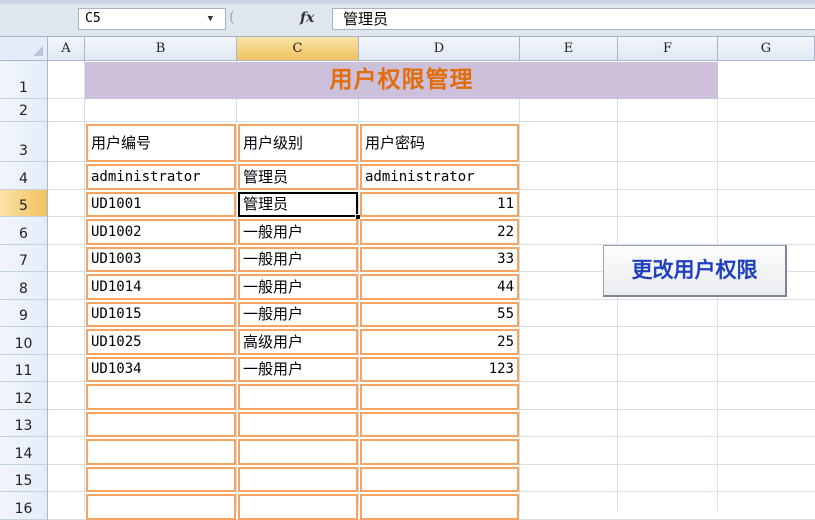 This screenshot has width=815, height=520. I want to click on table-header-cell: 用户编号, so click(161, 143).